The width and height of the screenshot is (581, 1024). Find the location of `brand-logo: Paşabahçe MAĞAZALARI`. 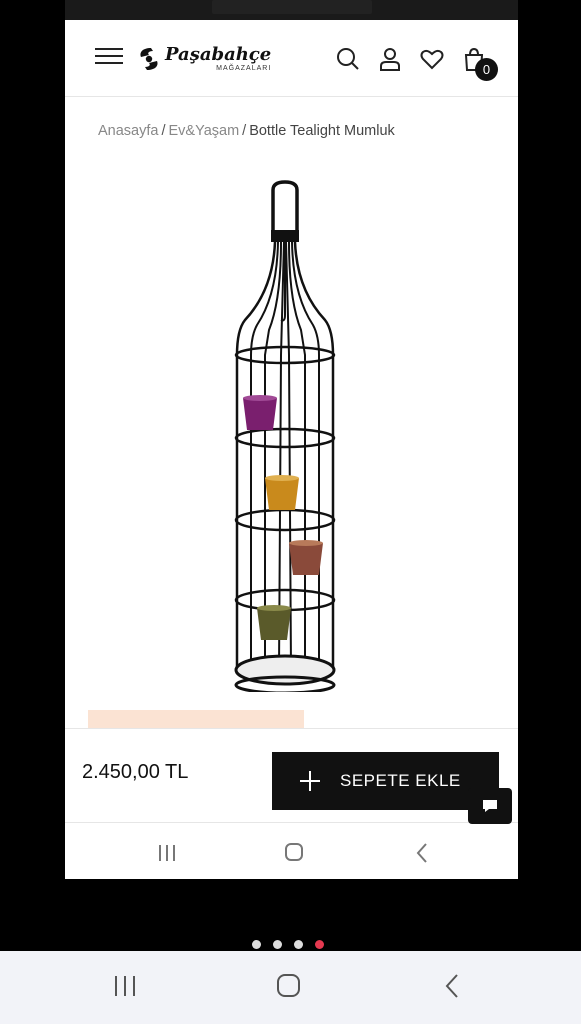

brand-logo: Paşabahçe MAĞAZALARI is located at coordinates (207, 59).